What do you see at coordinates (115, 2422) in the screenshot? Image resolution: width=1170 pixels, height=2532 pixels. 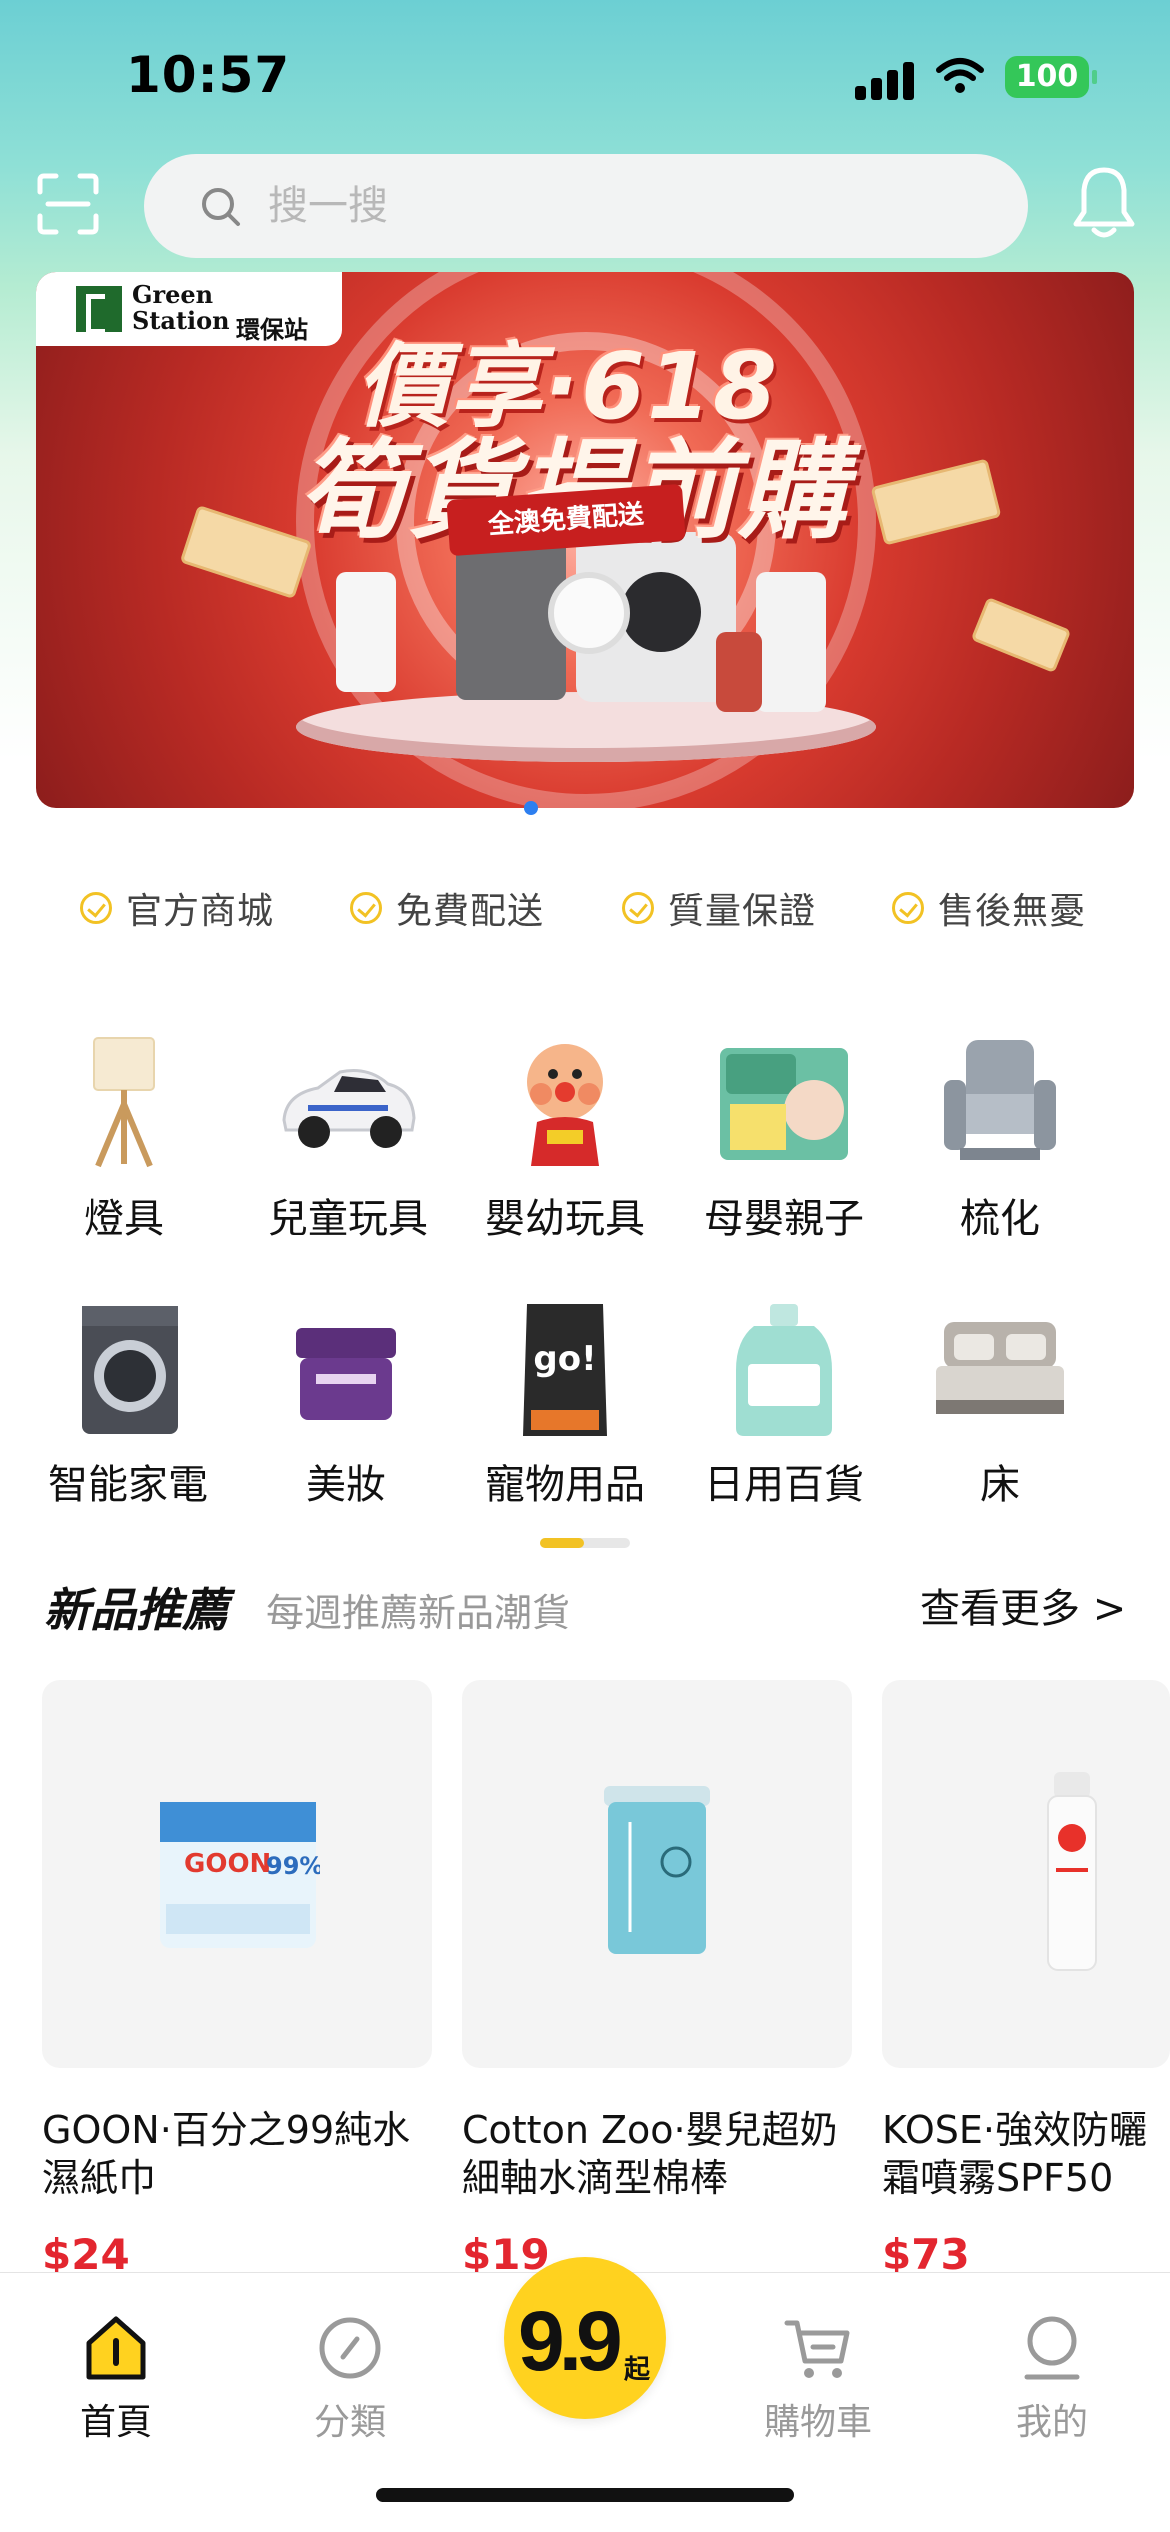 I see `nav-label: 首頁` at bounding box center [115, 2422].